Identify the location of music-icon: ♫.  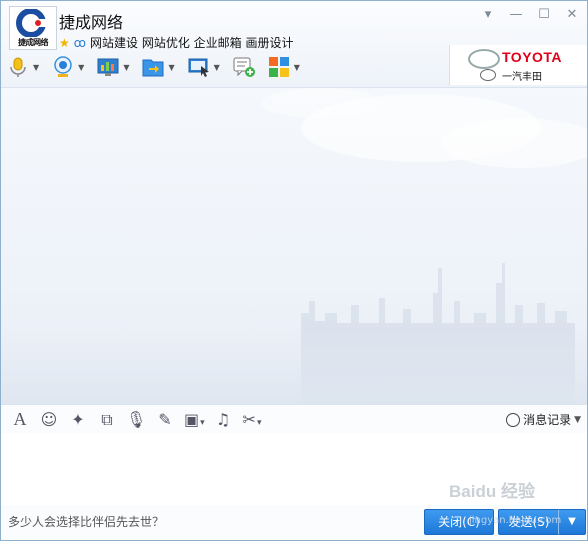
(223, 419).